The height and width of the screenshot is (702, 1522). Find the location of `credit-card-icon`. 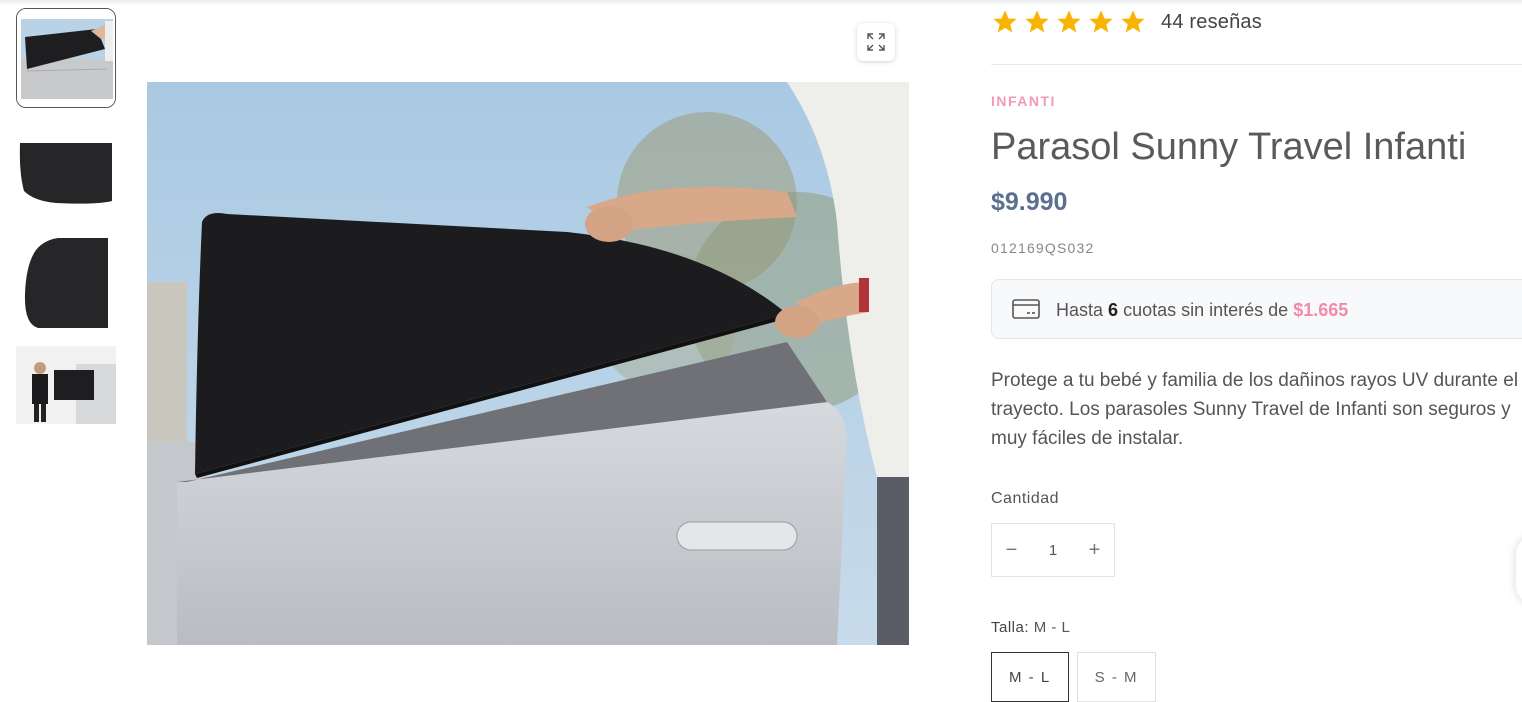

credit-card-icon is located at coordinates (1026, 309).